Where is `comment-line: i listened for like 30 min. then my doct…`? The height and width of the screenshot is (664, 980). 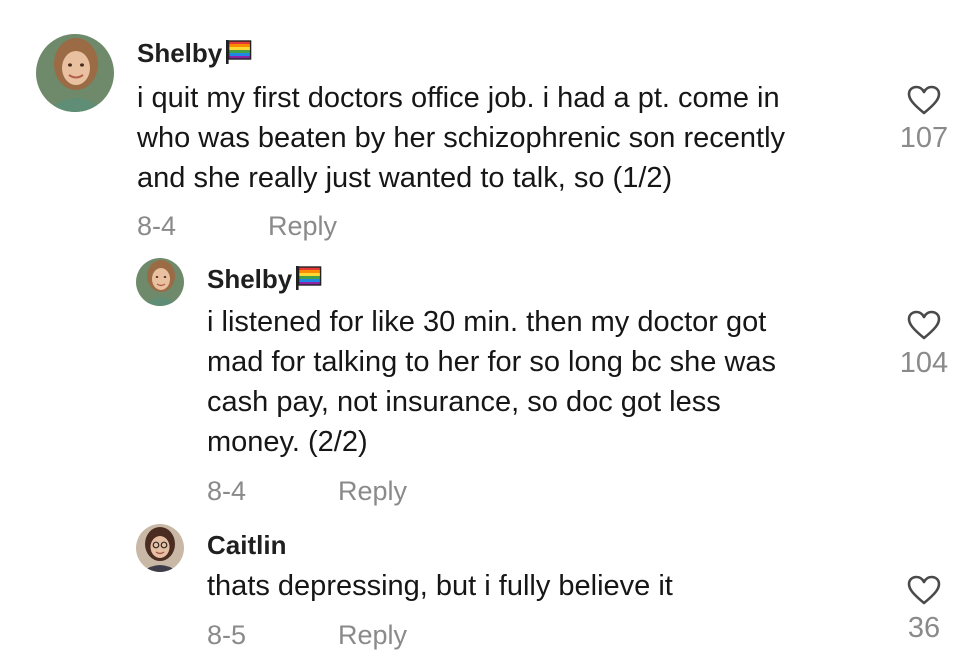
comment-line: i listened for like 30 min. then my doct… is located at coordinates (487, 322).